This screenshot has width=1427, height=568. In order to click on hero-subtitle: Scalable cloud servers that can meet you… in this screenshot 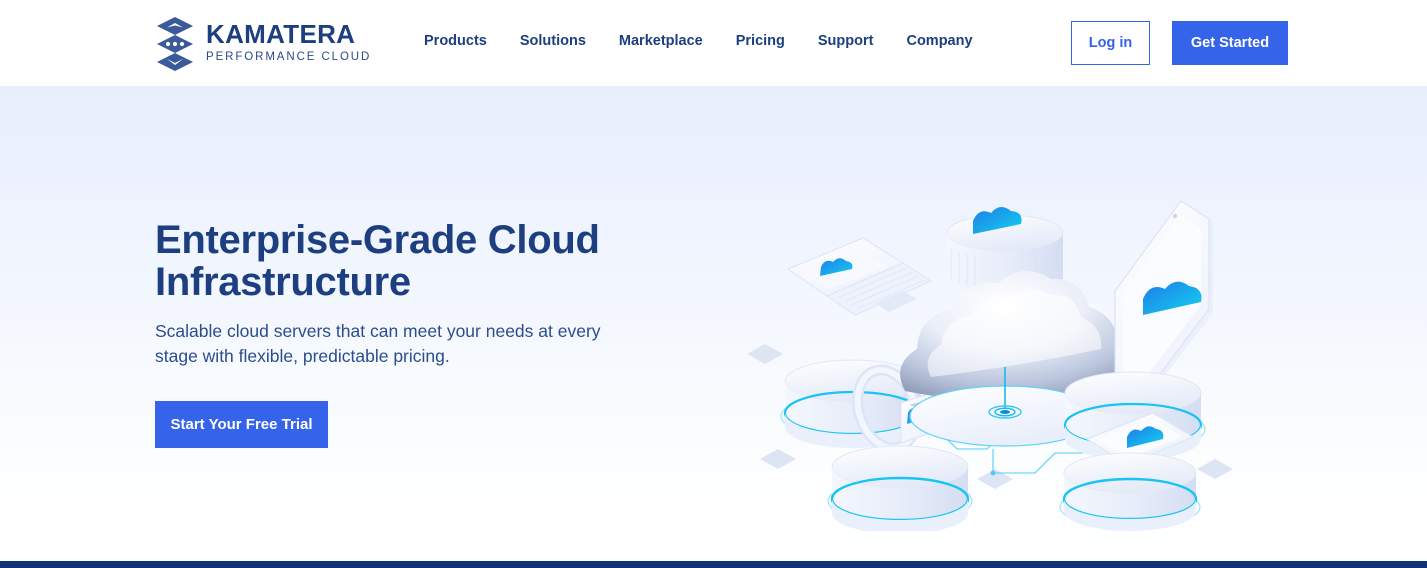, I will do `click(378, 344)`.